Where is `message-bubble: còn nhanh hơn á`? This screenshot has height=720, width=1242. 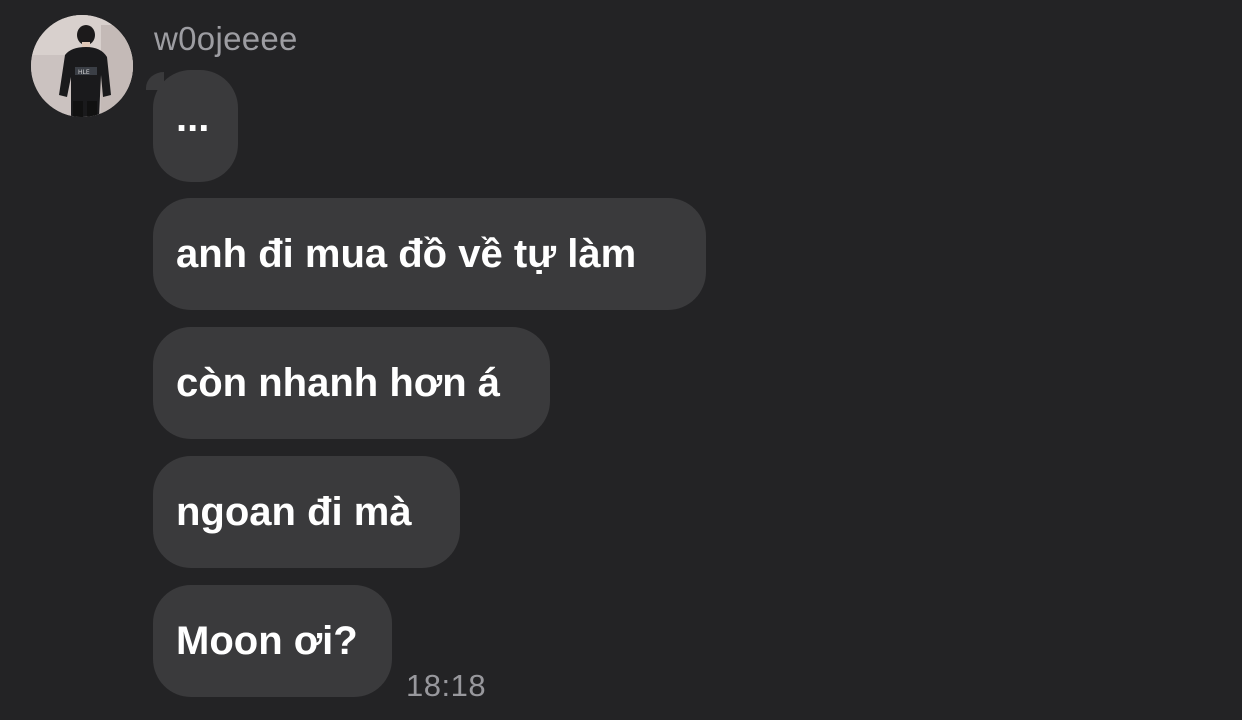 message-bubble: còn nhanh hơn á is located at coordinates (351, 383).